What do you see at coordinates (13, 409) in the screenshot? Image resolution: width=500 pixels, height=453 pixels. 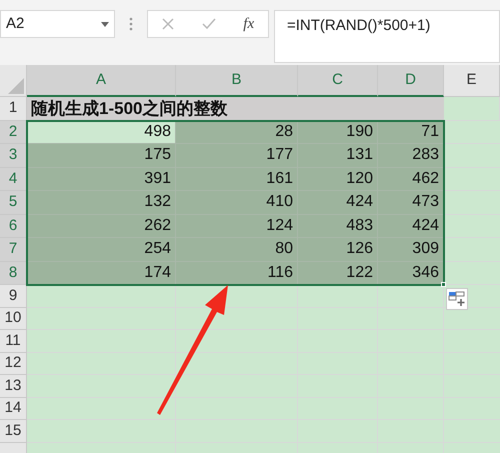 I see `row-header: 14` at bounding box center [13, 409].